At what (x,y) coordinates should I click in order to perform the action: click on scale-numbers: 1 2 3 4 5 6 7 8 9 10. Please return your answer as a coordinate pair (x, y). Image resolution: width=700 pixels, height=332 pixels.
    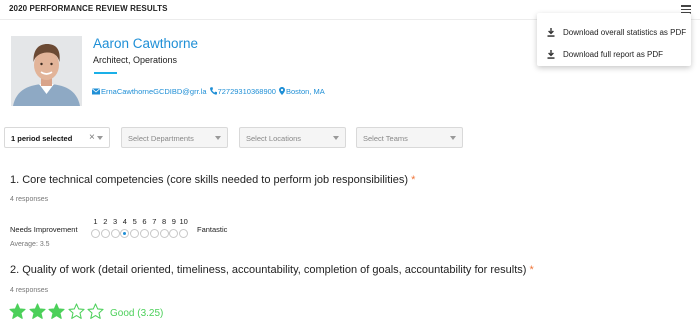
    Looking at the image, I should click on (141, 222).